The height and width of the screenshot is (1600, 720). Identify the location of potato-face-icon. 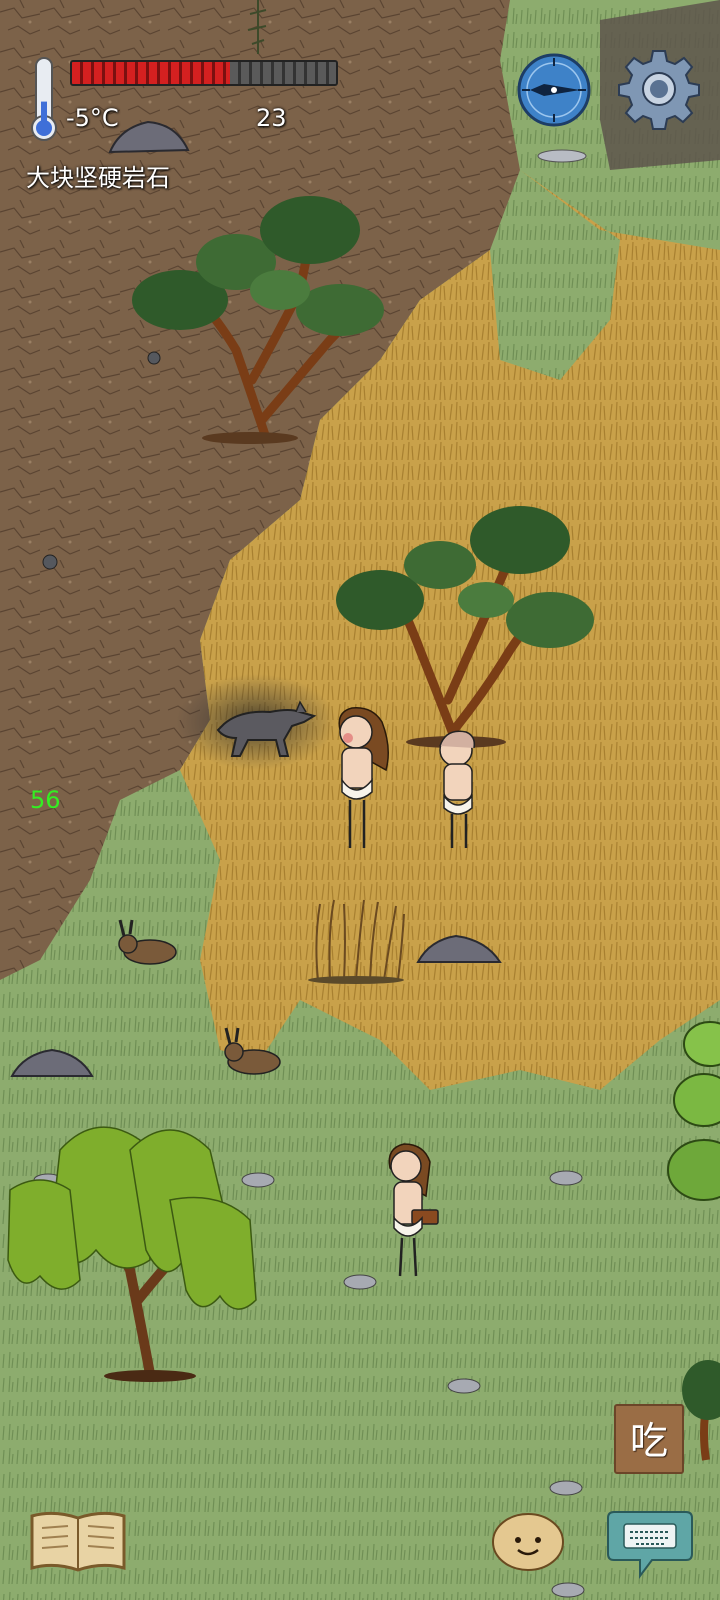
(528, 1540).